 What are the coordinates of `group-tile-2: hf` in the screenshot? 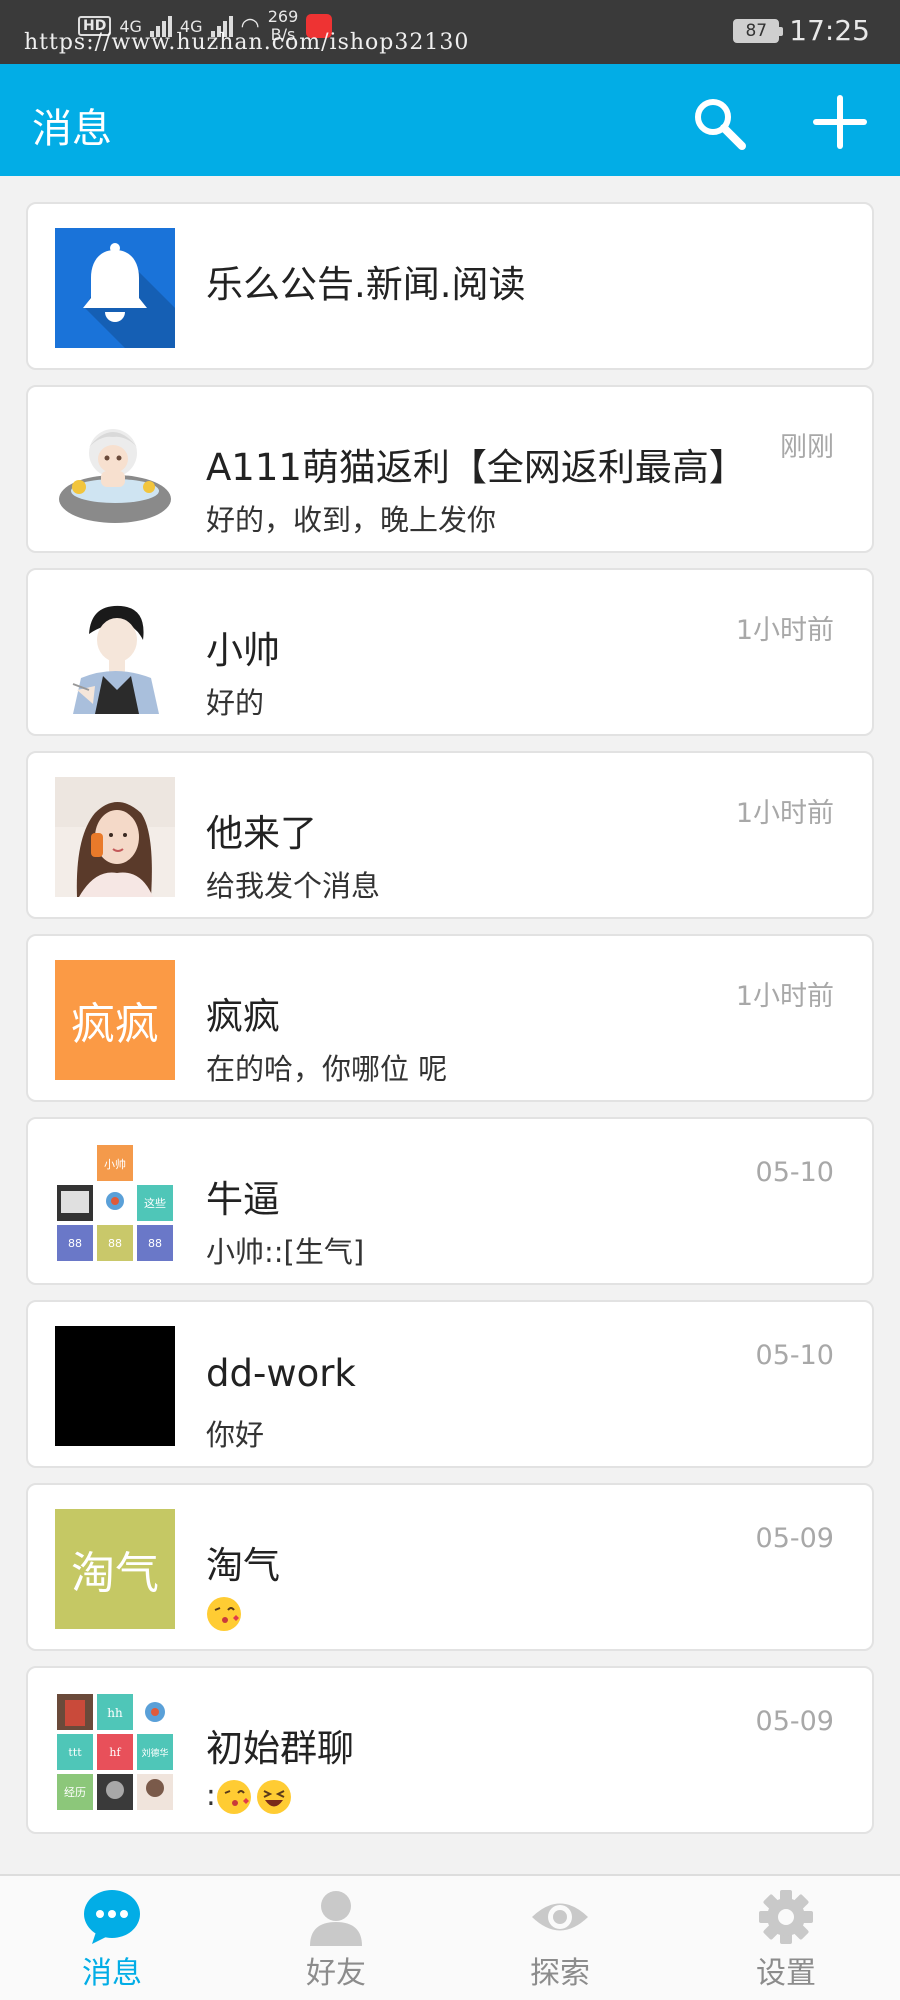 It's located at (115, 1752).